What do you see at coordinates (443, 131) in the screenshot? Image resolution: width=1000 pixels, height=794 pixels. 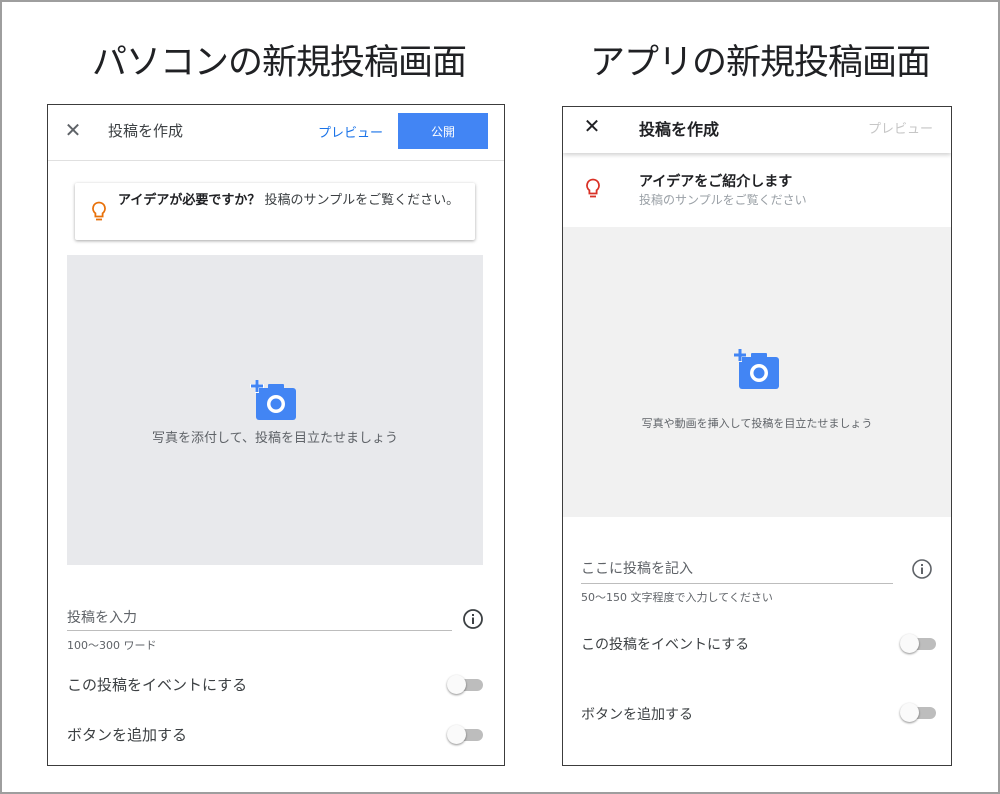 I see `publish-button: 公開` at bounding box center [443, 131].